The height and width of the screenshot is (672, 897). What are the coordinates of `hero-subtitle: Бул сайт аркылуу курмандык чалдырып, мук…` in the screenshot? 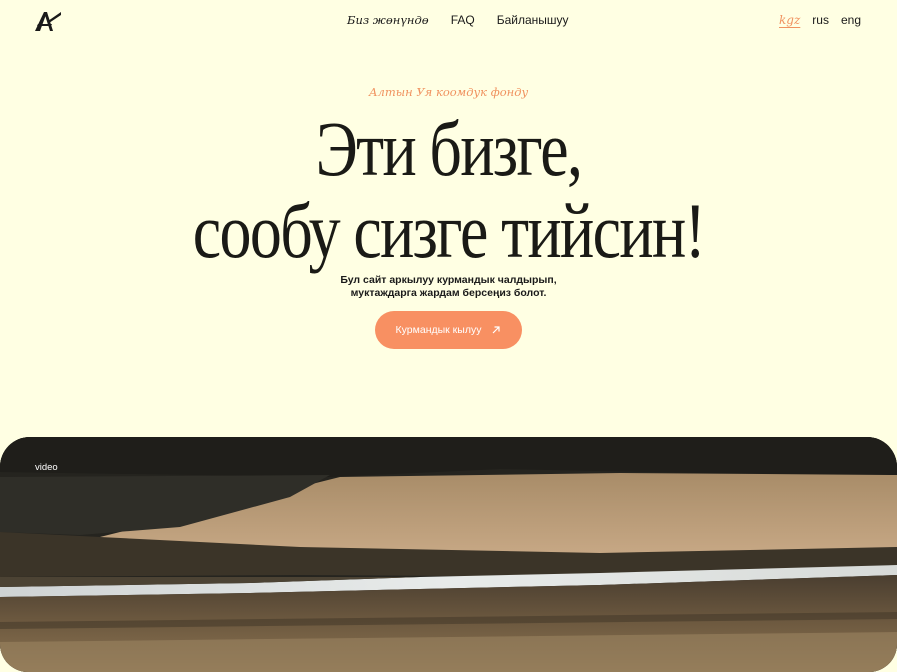 It's located at (448, 287).